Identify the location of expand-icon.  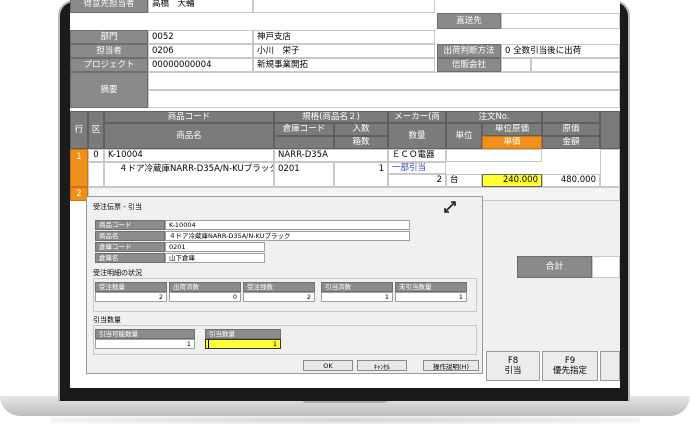
(450, 206).